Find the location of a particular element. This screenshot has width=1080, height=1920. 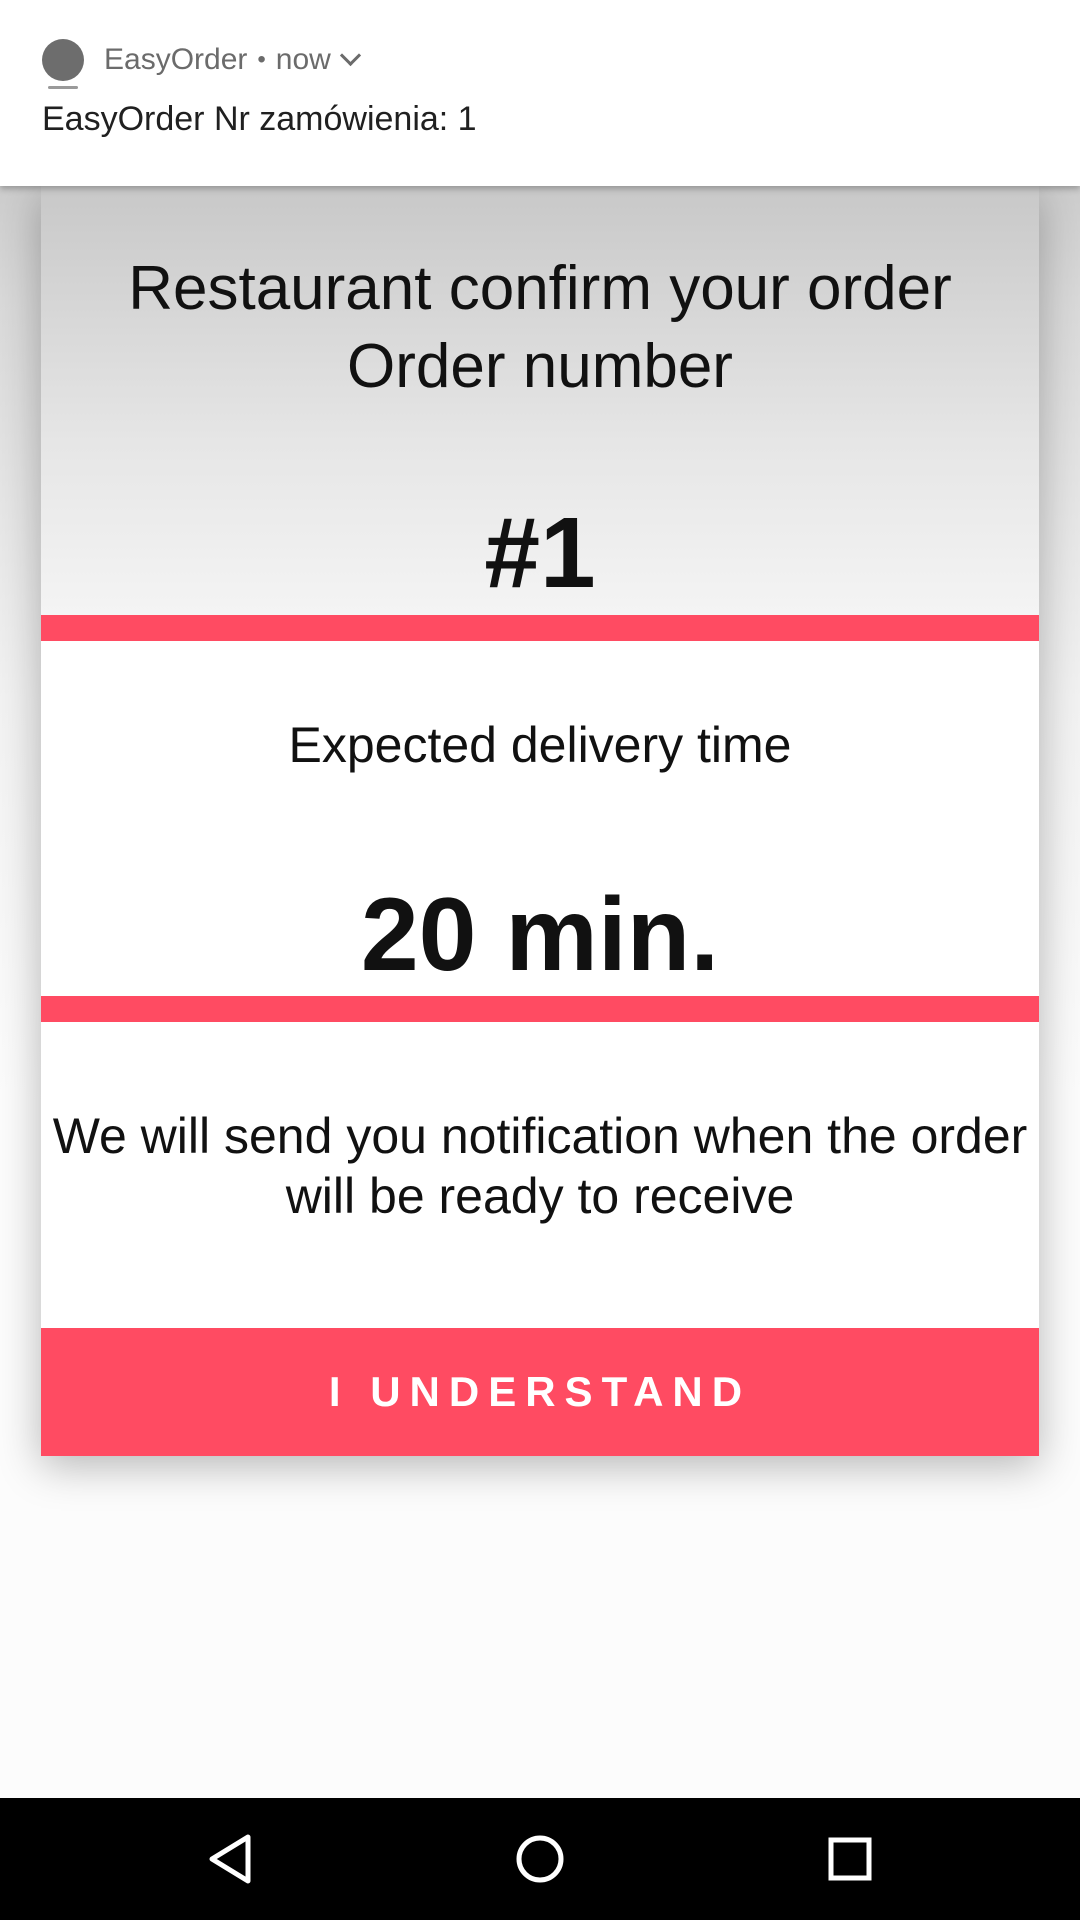

notification-header: EasyOrder • now is located at coordinates (201, 61).